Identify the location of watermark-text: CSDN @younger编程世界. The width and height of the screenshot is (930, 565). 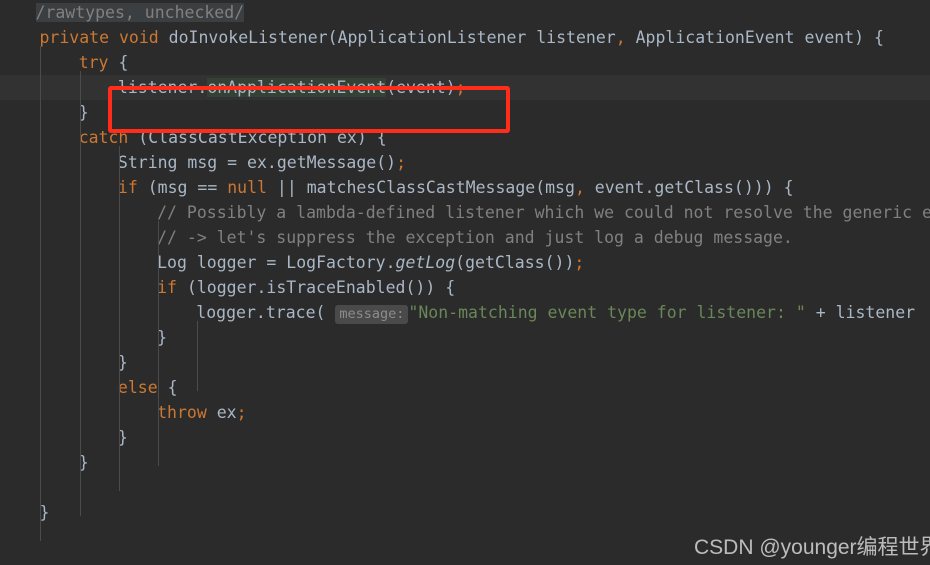
(812, 547).